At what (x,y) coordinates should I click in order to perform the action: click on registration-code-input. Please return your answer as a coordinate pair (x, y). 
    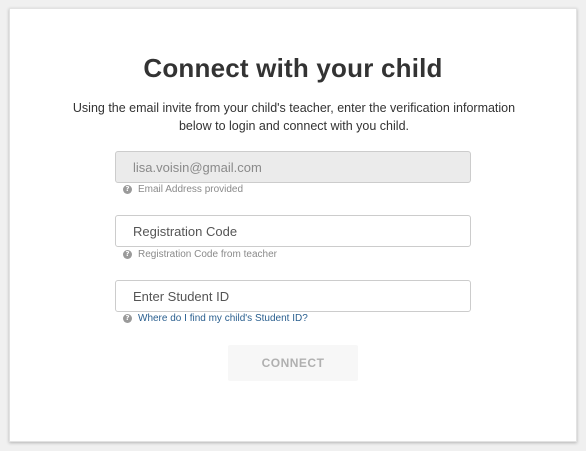
    Looking at the image, I should click on (293, 231).